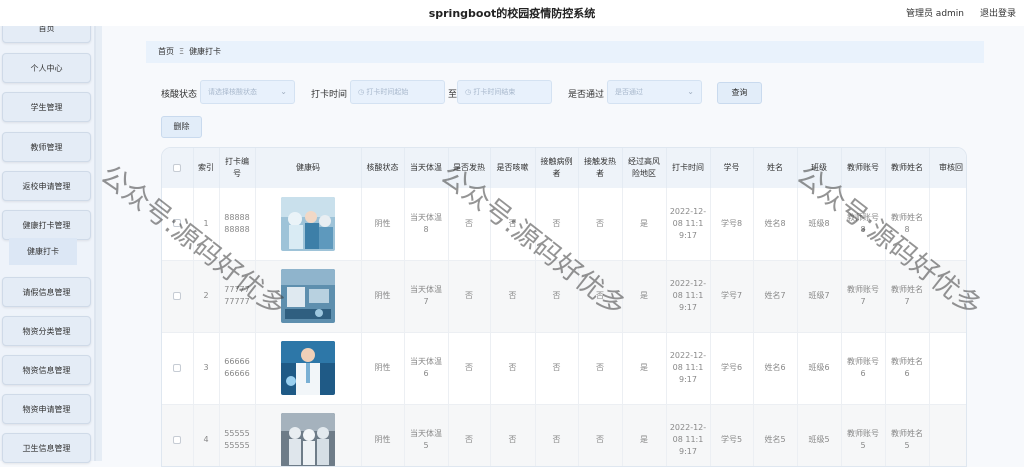  Describe the element at coordinates (46, 147) in the screenshot. I see `sidebar-item-teachers: 教师管理` at that location.